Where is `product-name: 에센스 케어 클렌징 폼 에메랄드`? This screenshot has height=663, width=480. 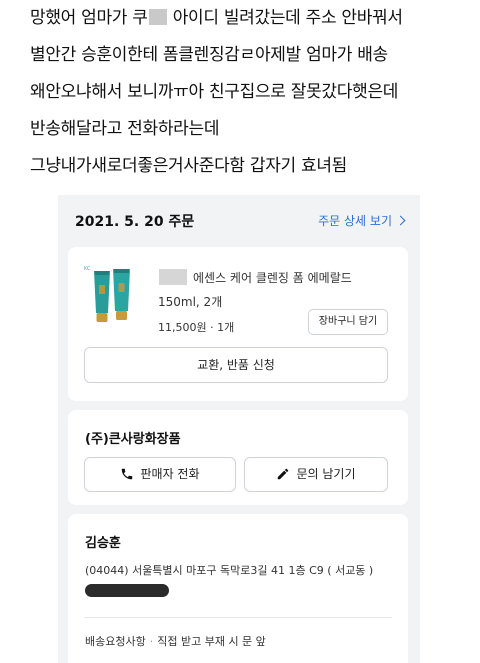
product-name: 에센스 케어 클렌징 폼 에메랄드 is located at coordinates (255, 277).